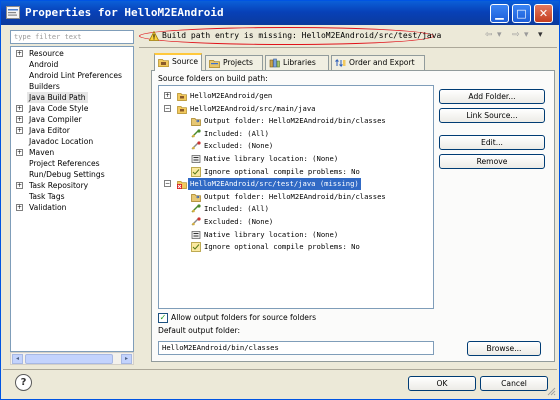  I want to click on missing-folder-icon, so click(182, 185).